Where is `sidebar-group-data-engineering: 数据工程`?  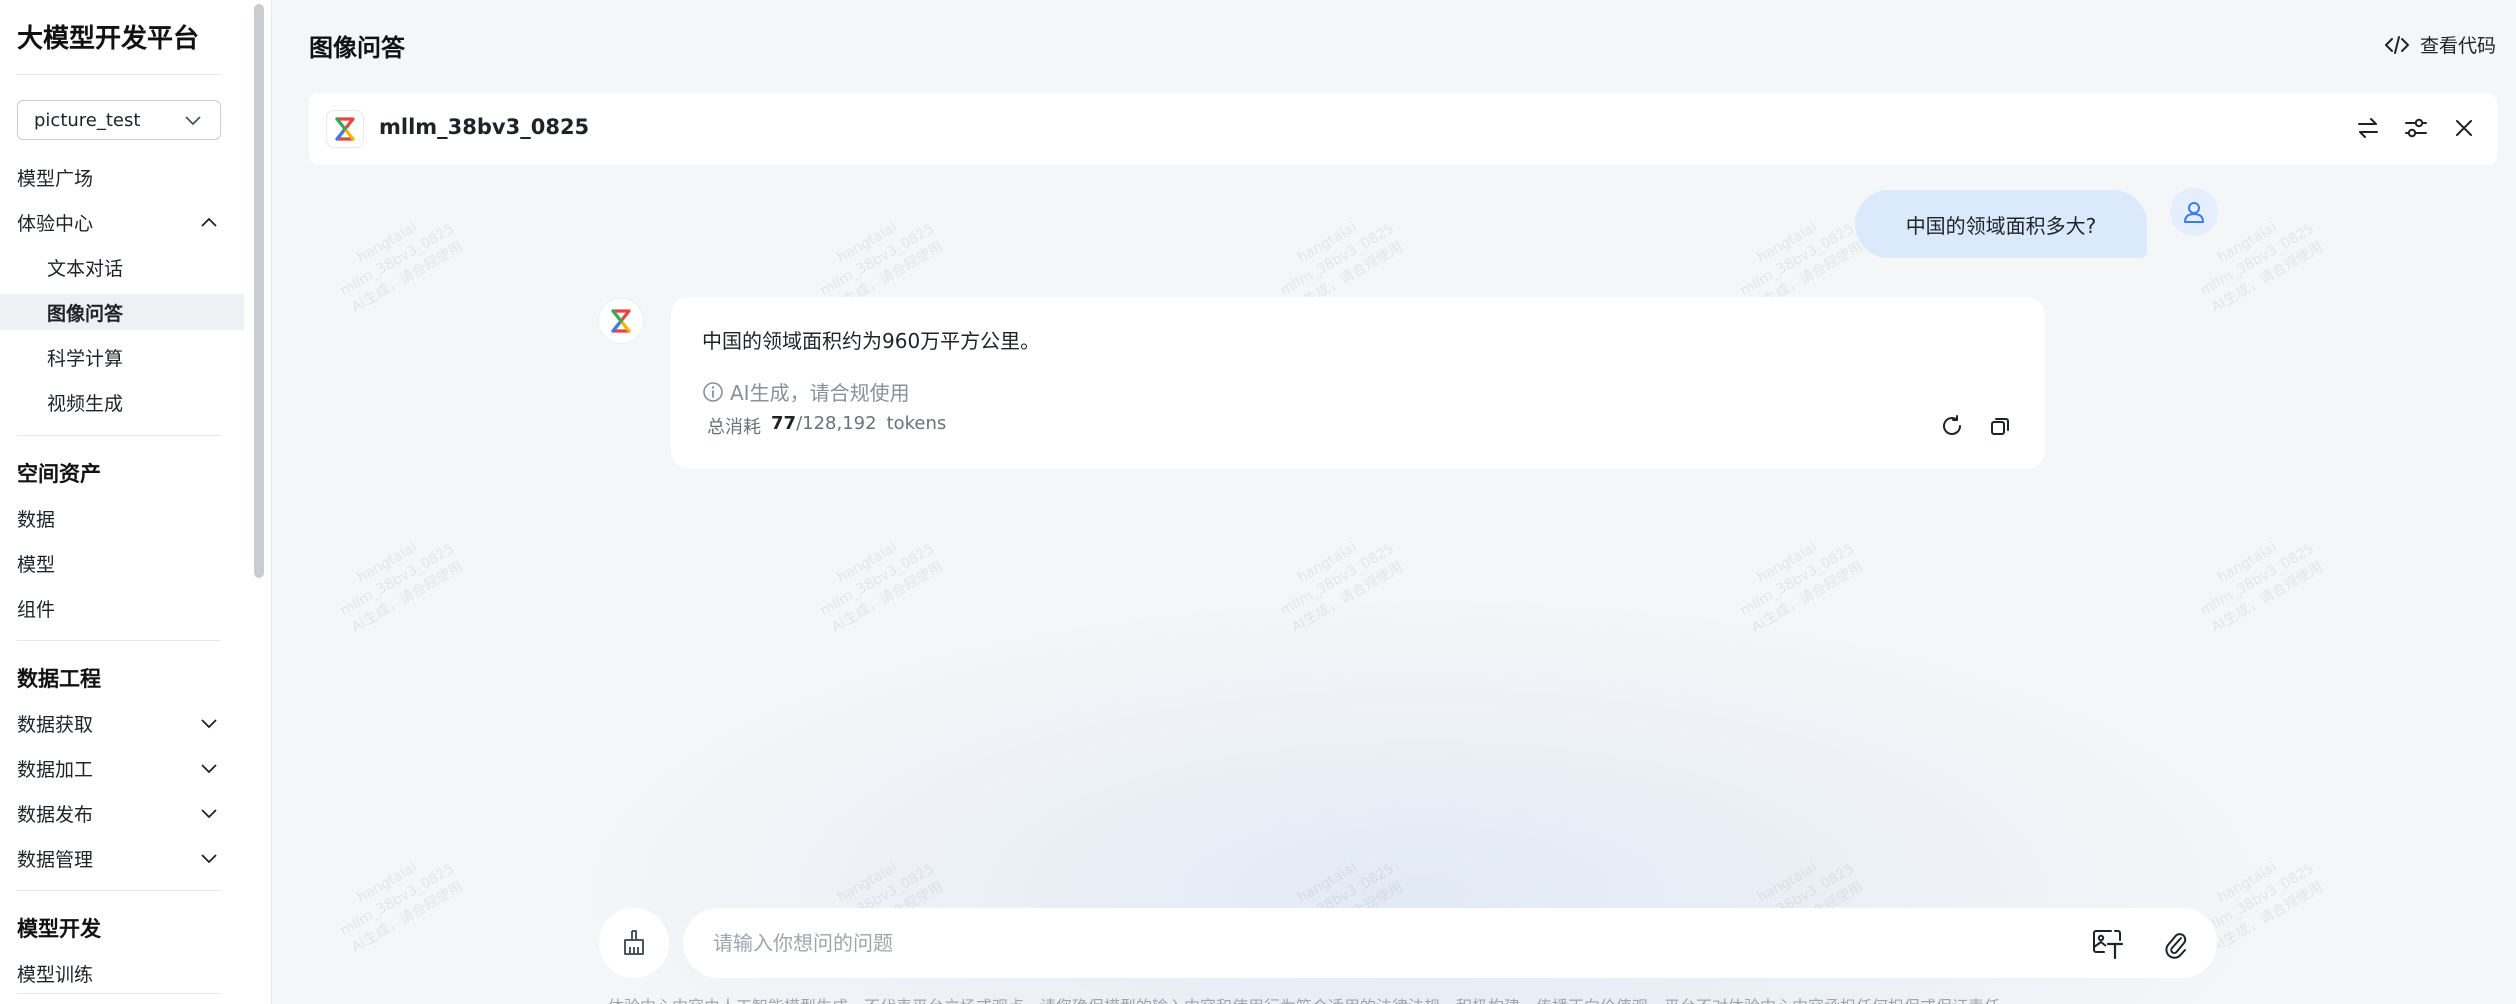
sidebar-group-data-engineering: 数据工程 is located at coordinates (59, 679).